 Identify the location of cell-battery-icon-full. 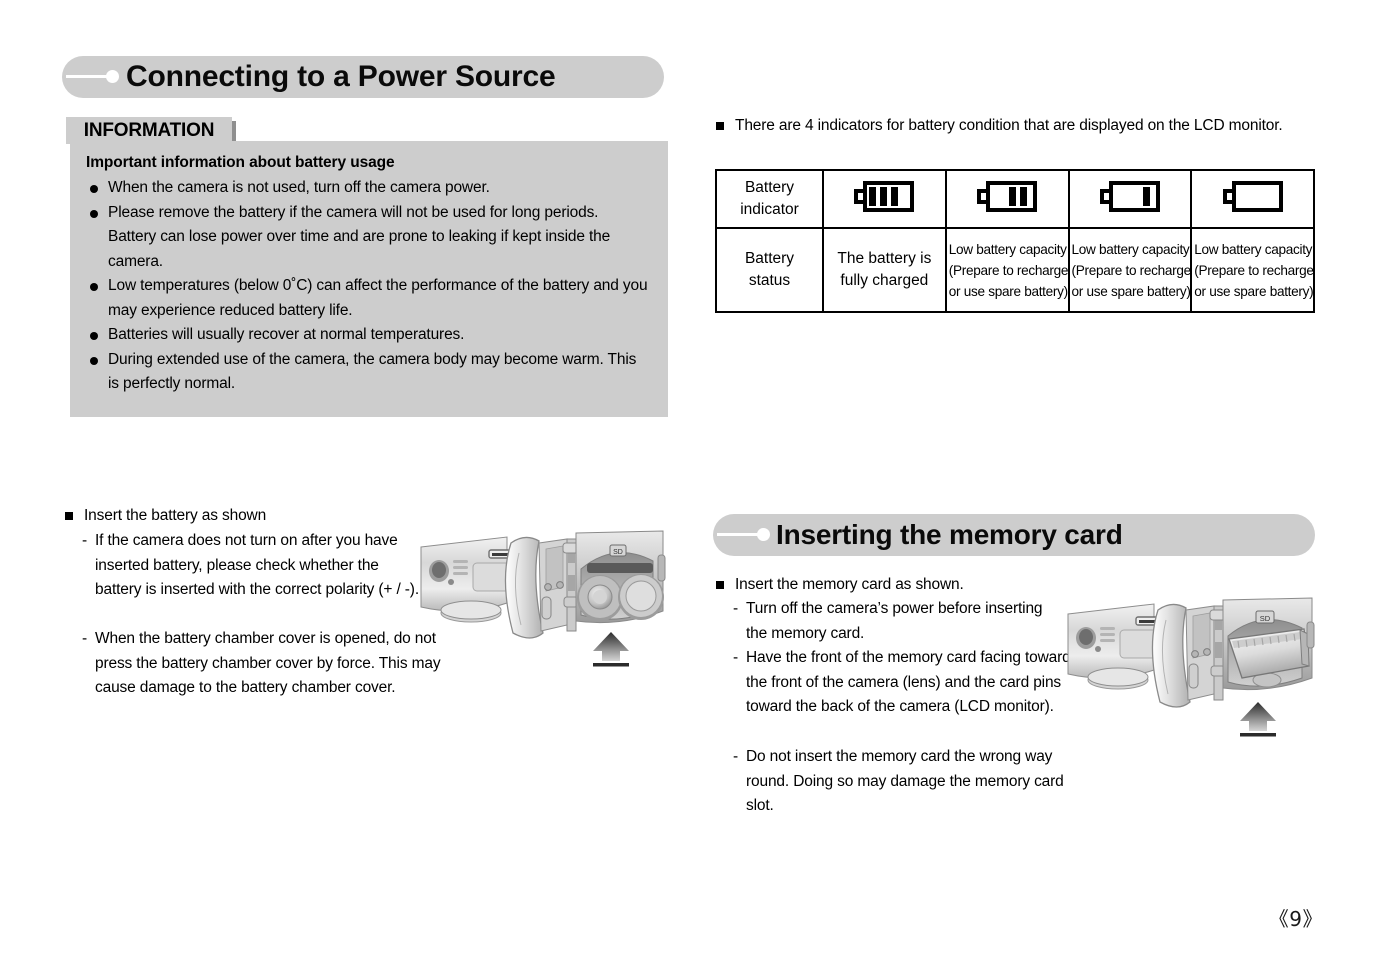
(884, 199).